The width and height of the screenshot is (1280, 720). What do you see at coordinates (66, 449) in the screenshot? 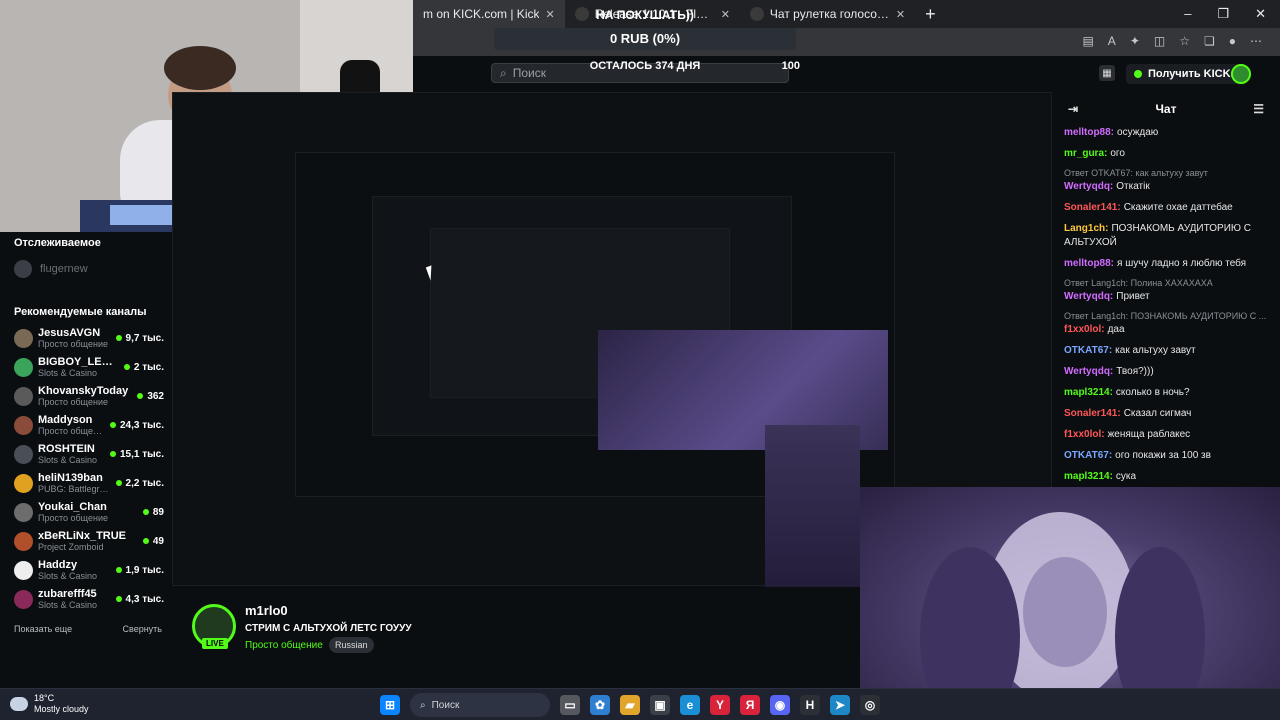
I see `channel-name: ROSHTEIN` at bounding box center [66, 449].